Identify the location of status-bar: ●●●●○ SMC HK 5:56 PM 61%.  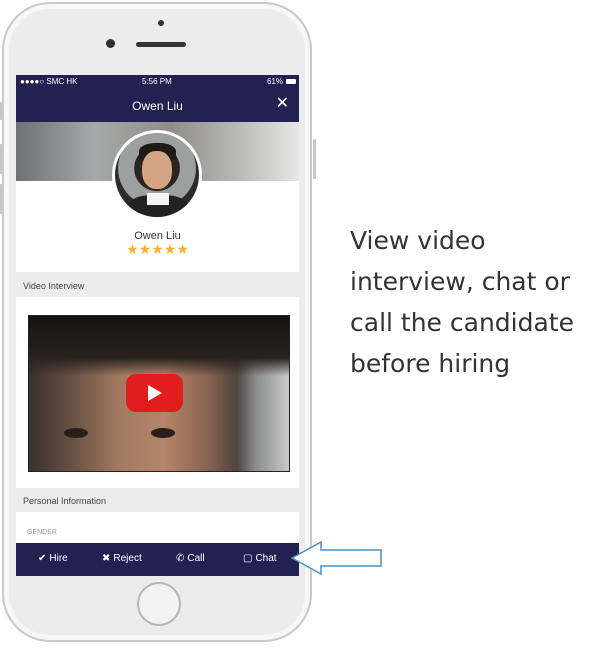
(157, 82).